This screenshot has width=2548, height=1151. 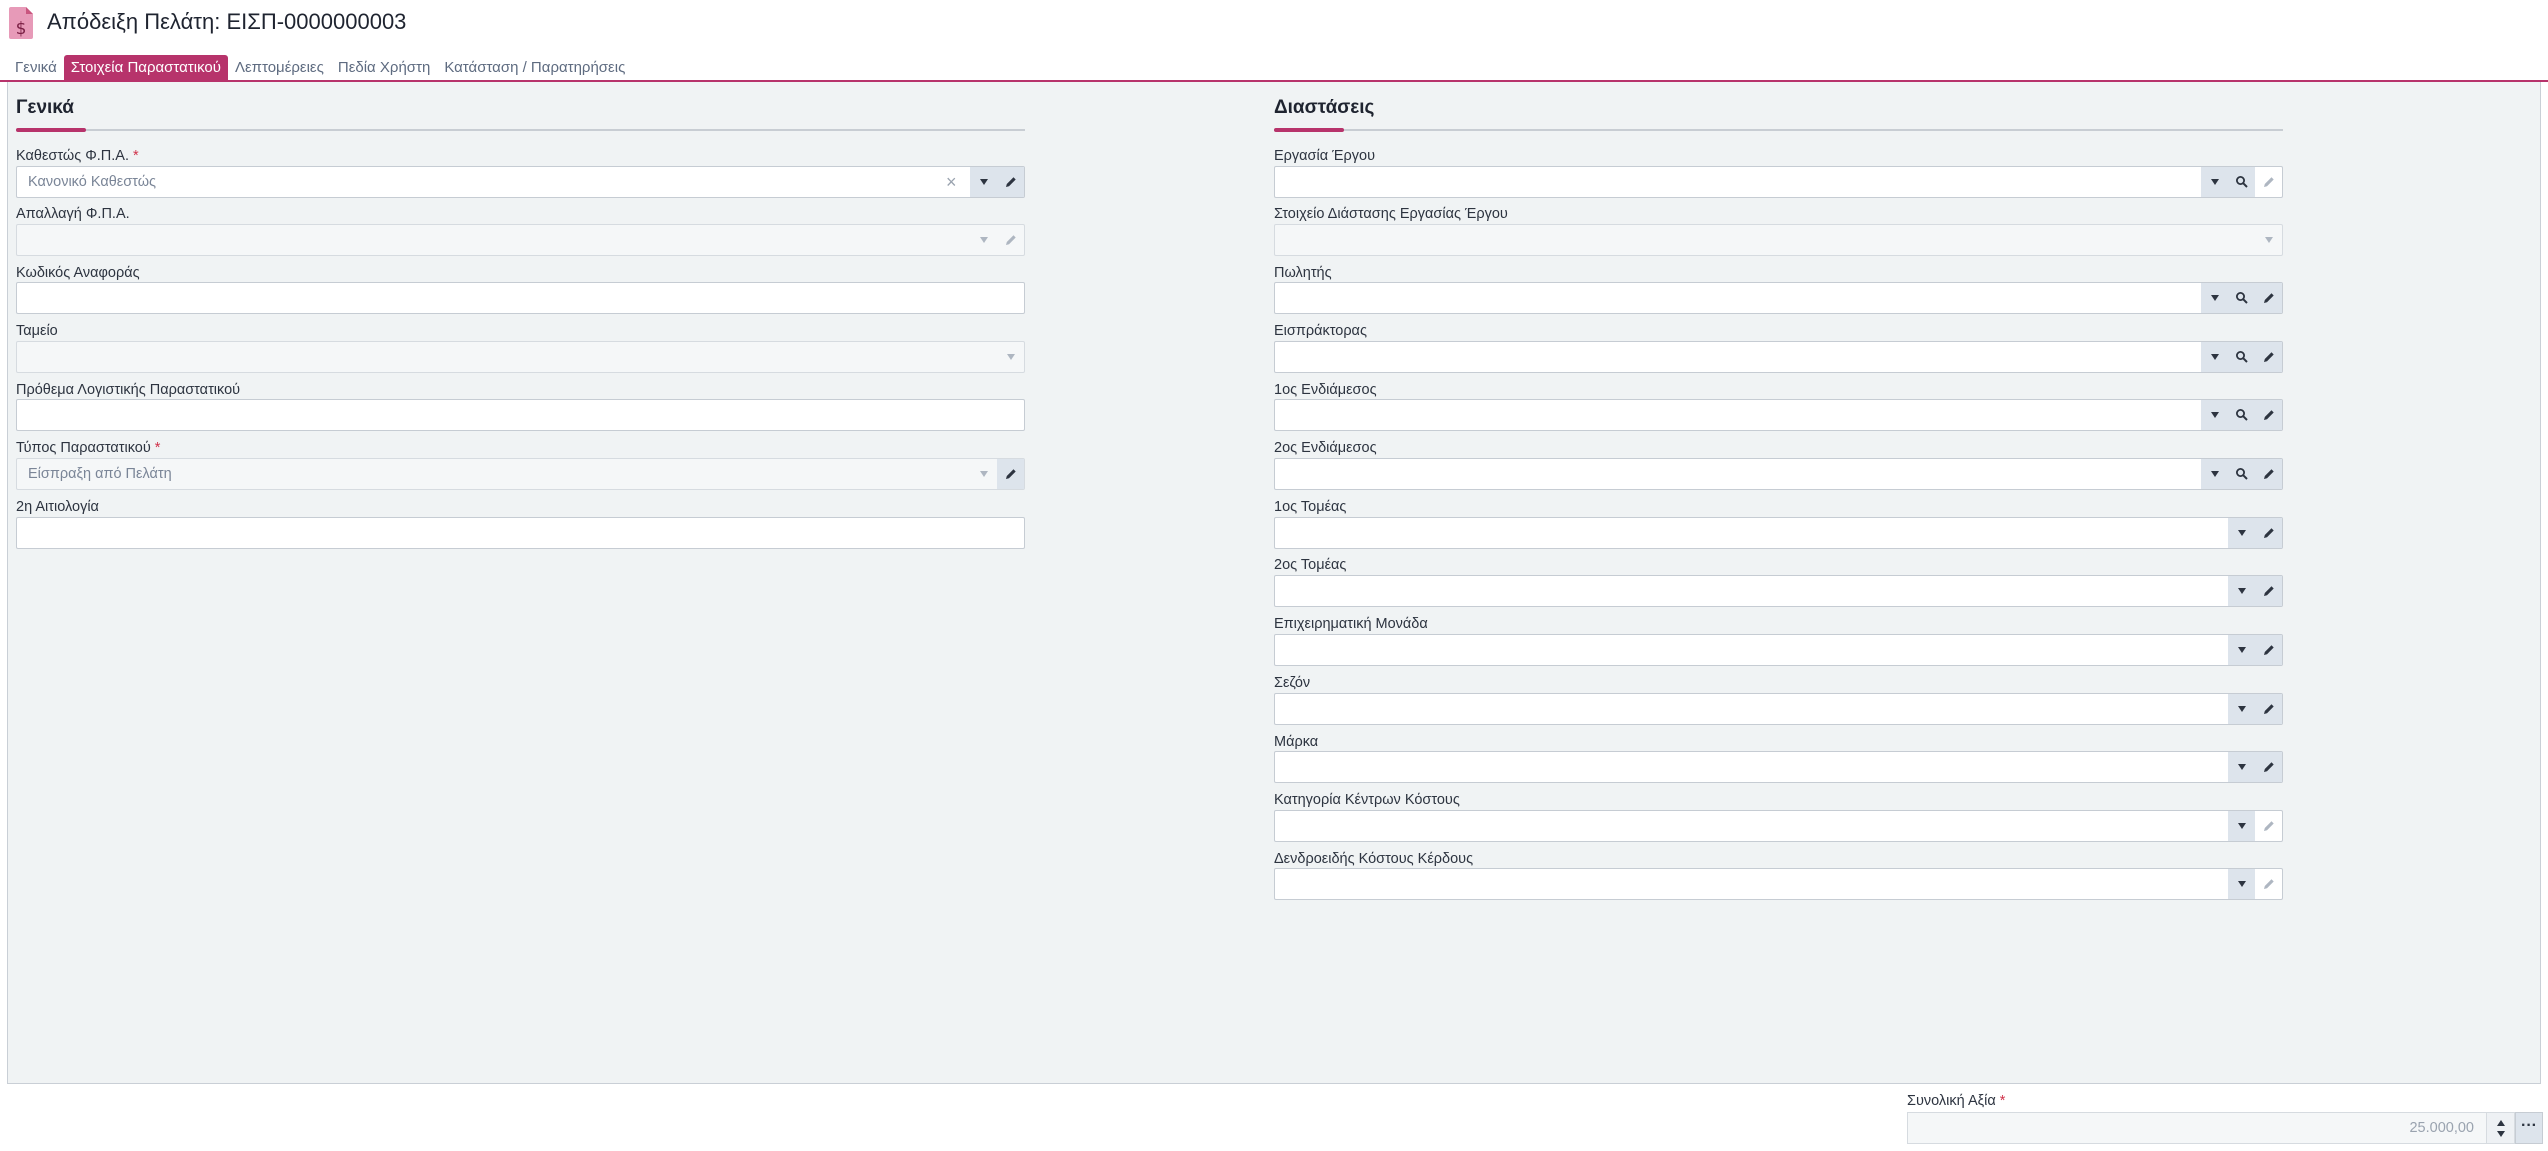 I want to click on season-edit-button, so click(x=2268, y=709).